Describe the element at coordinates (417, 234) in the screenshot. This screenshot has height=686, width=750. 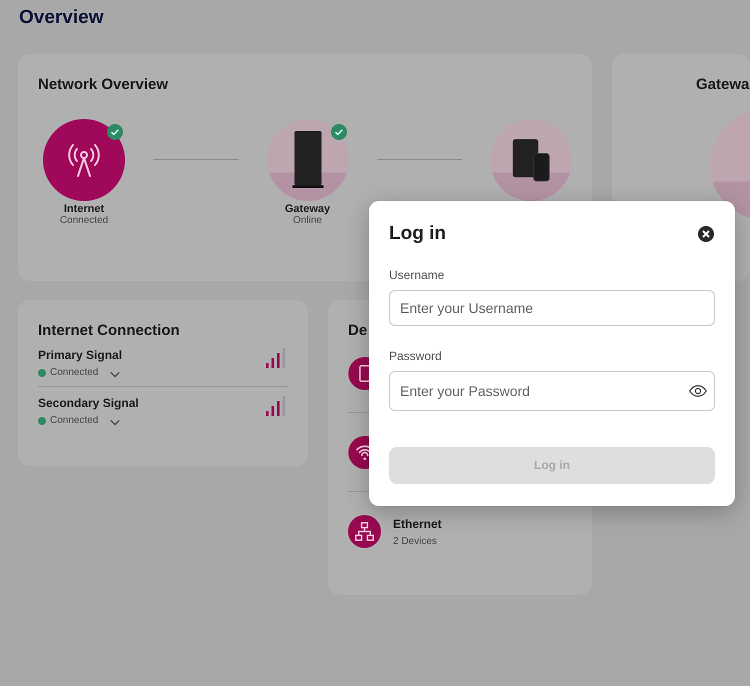
I see `dialog-title: Log in` at that location.